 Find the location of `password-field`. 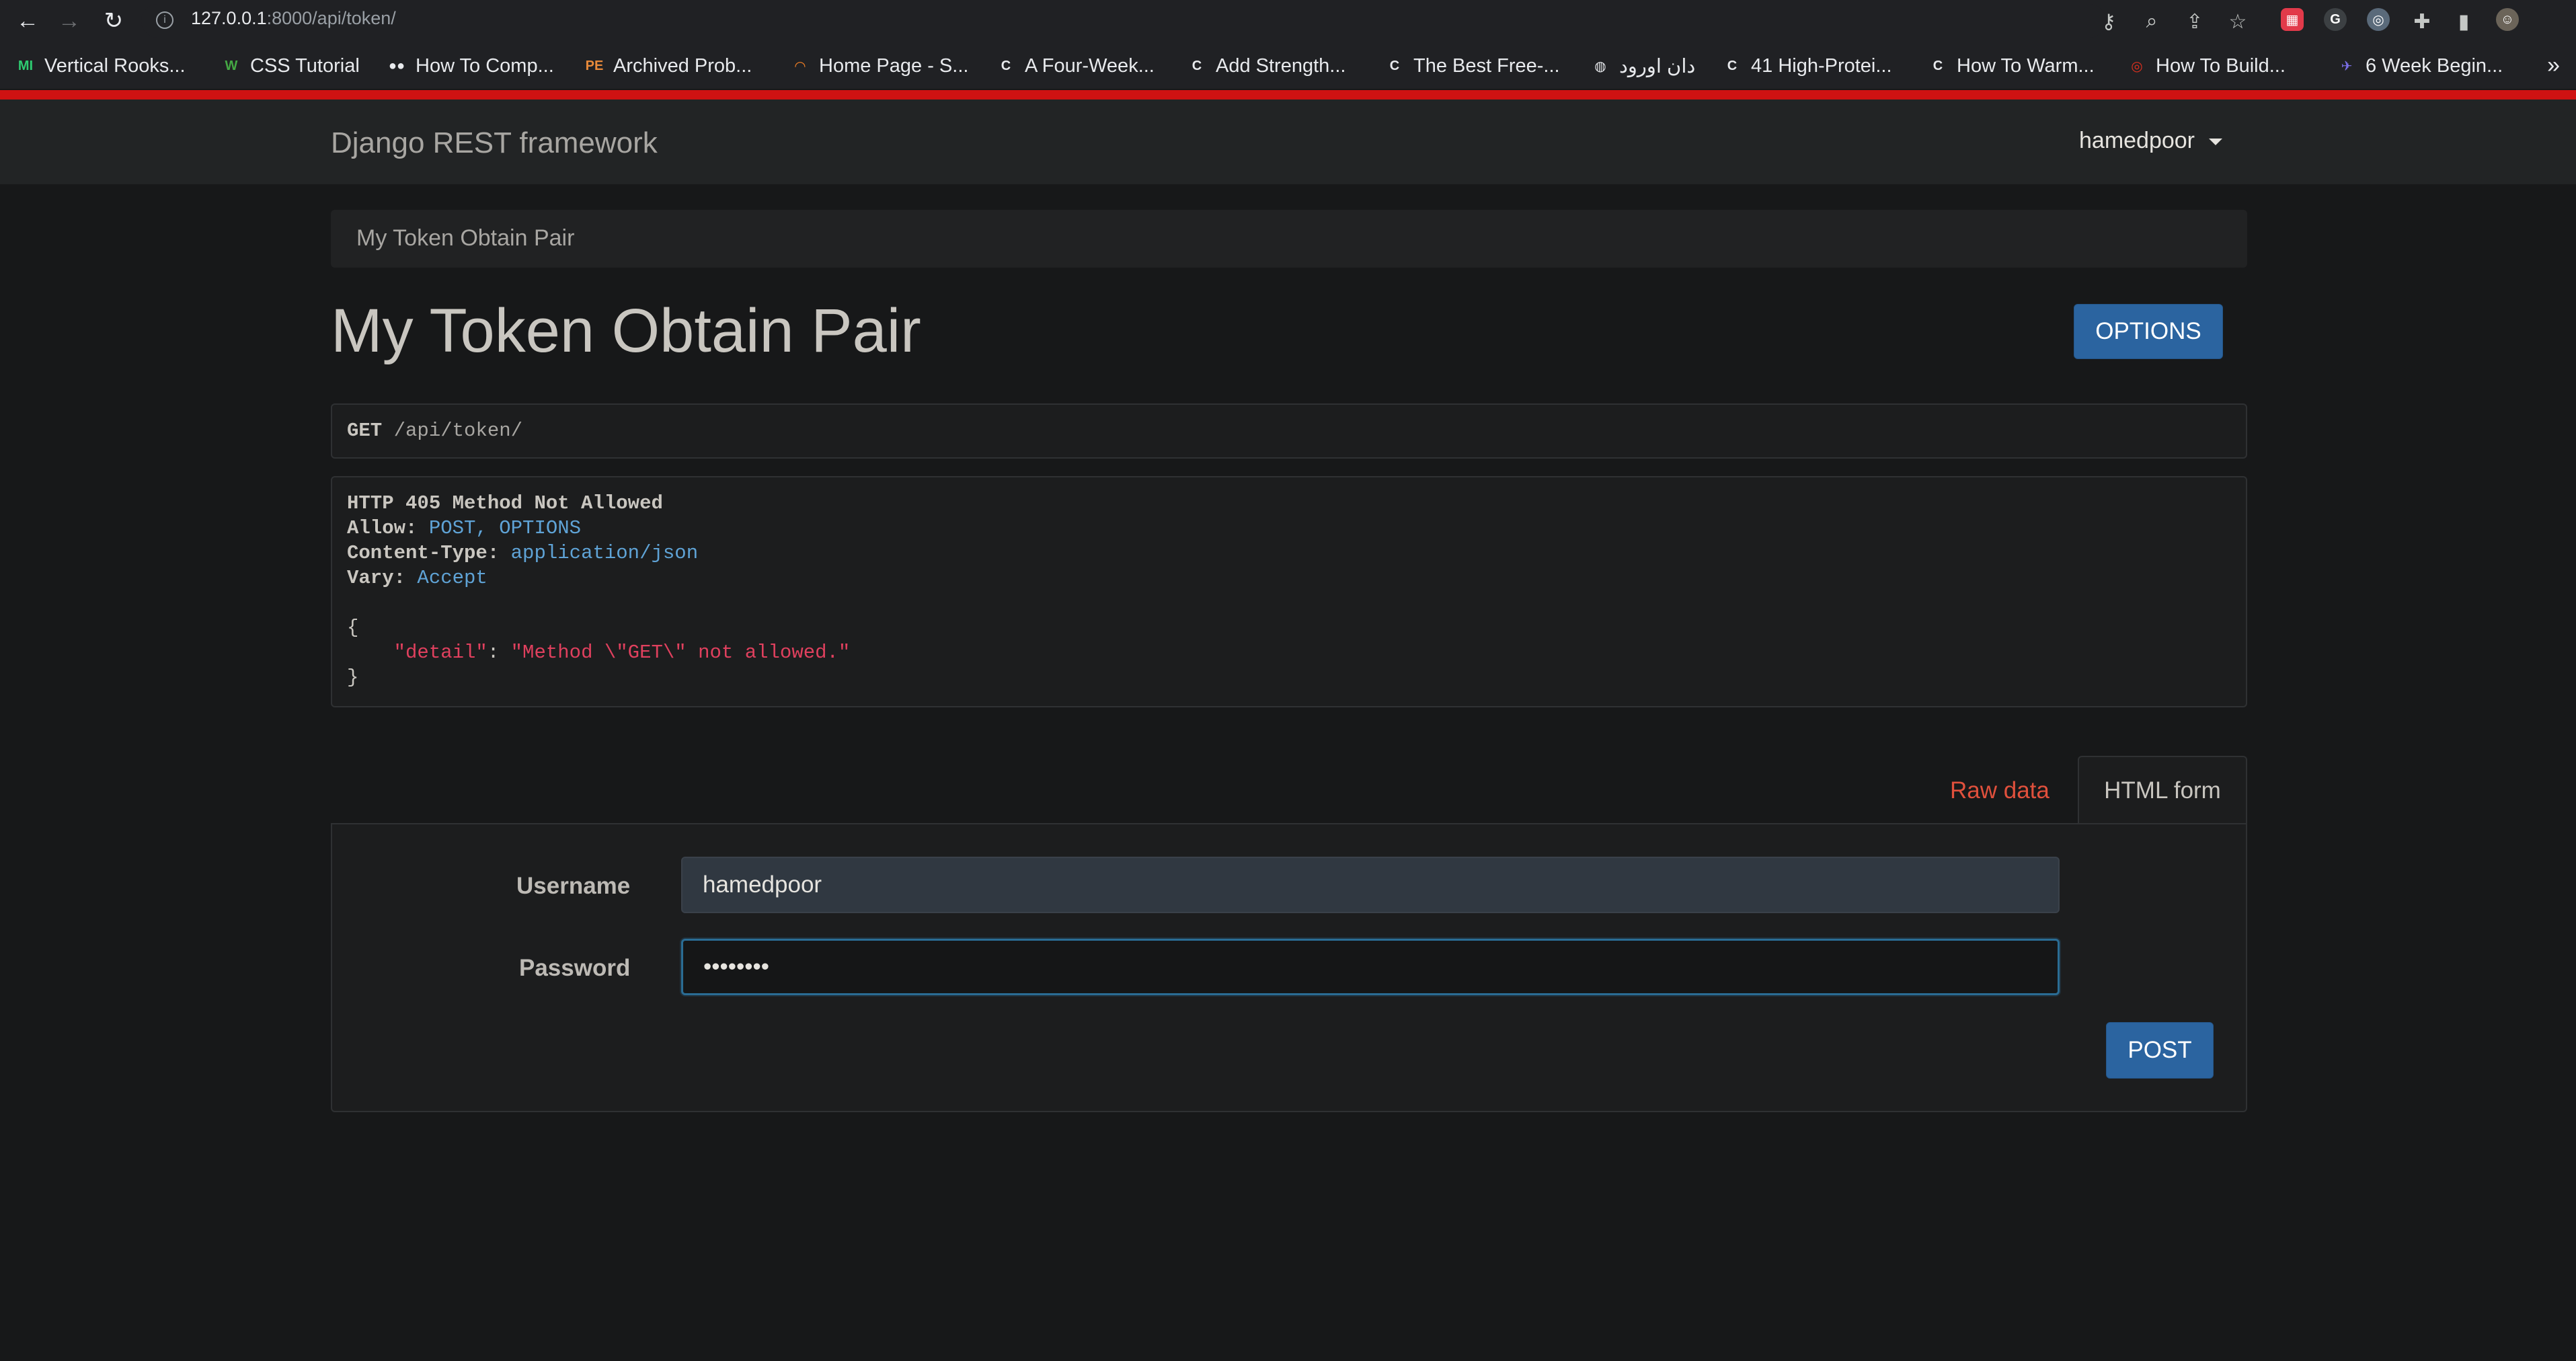

password-field is located at coordinates (1370, 967).